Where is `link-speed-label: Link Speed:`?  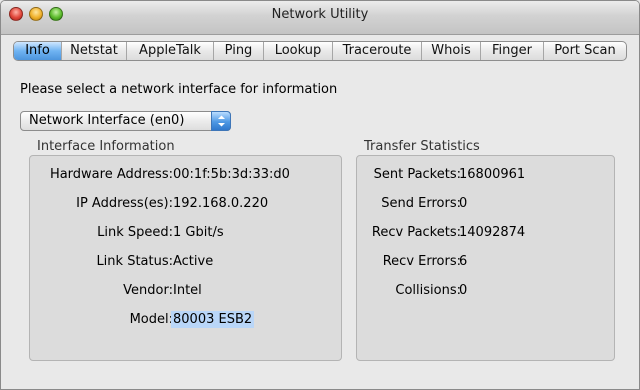
link-speed-label: Link Speed: is located at coordinates (135, 232).